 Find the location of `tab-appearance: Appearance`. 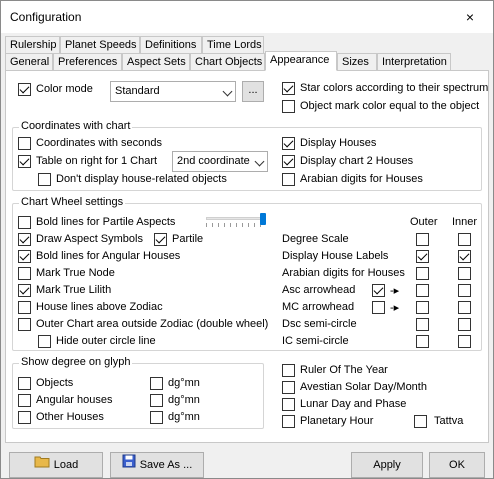

tab-appearance: Appearance is located at coordinates (301, 61).